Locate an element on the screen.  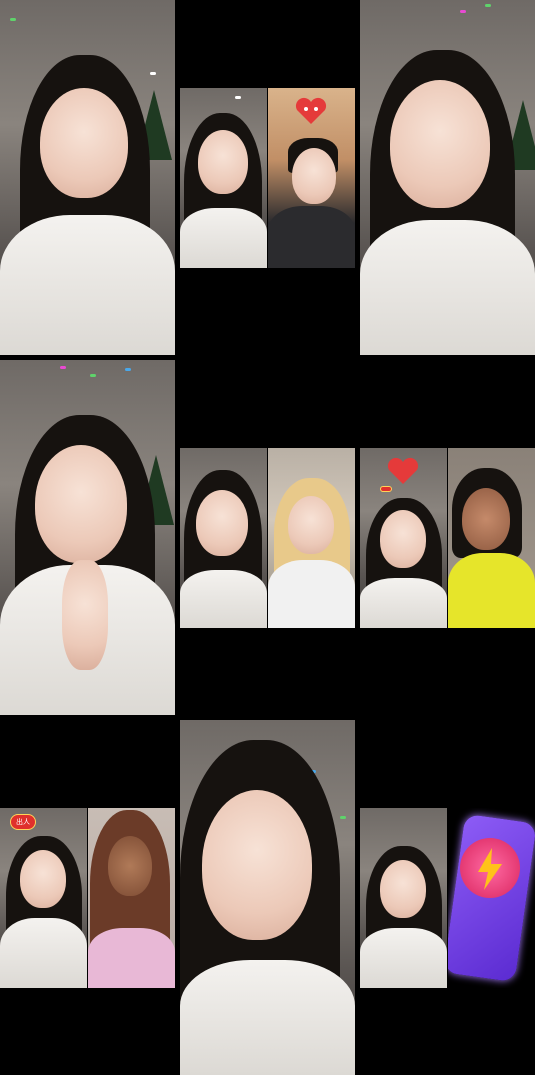
lightning-icon is located at coordinates (490, 868).